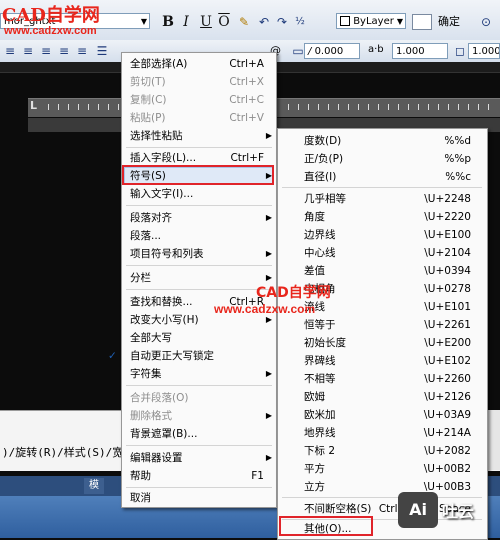 The width and height of the screenshot is (500, 540). I want to click on bold-button: B, so click(168, 22).